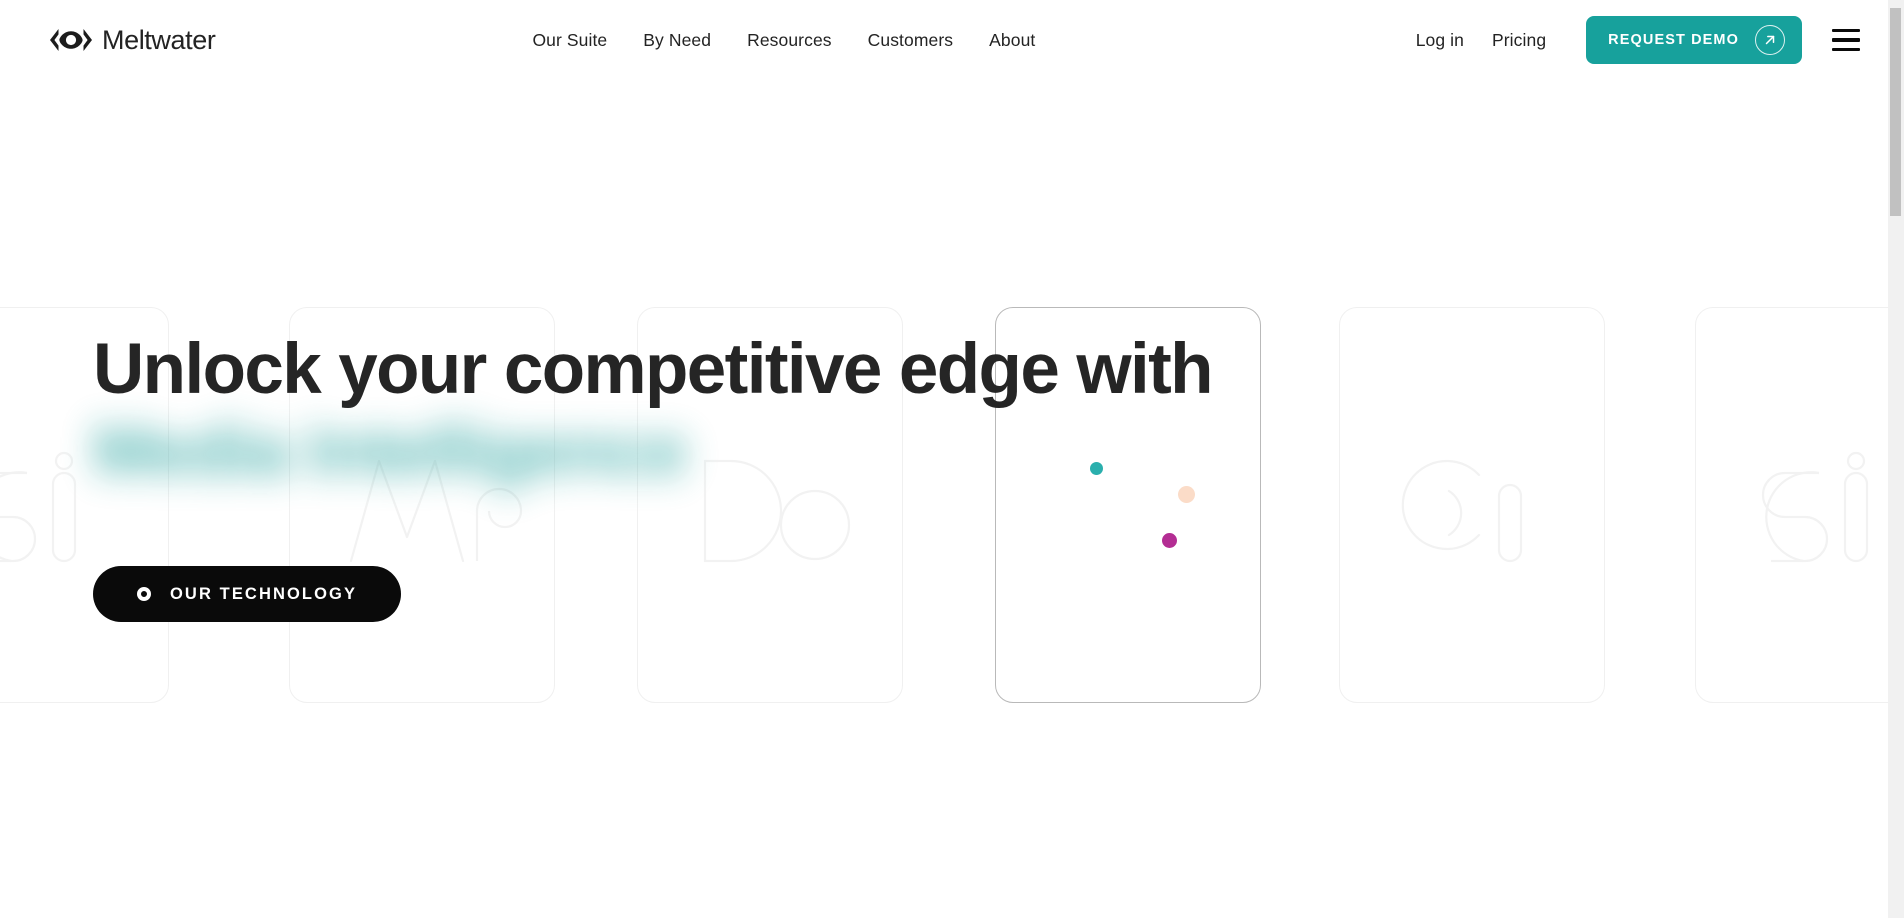 This screenshot has height=918, width=1904. Describe the element at coordinates (677, 40) in the screenshot. I see `nav-item-by-need: By Need` at that location.